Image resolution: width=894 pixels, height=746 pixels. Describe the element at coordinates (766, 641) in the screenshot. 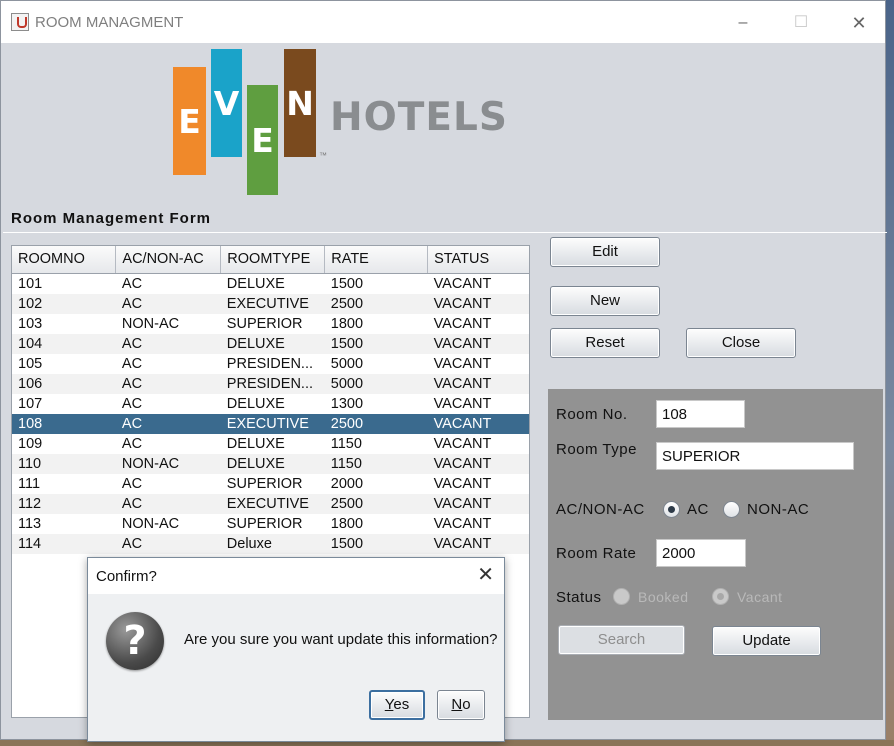

I see `update-button: Update` at that location.